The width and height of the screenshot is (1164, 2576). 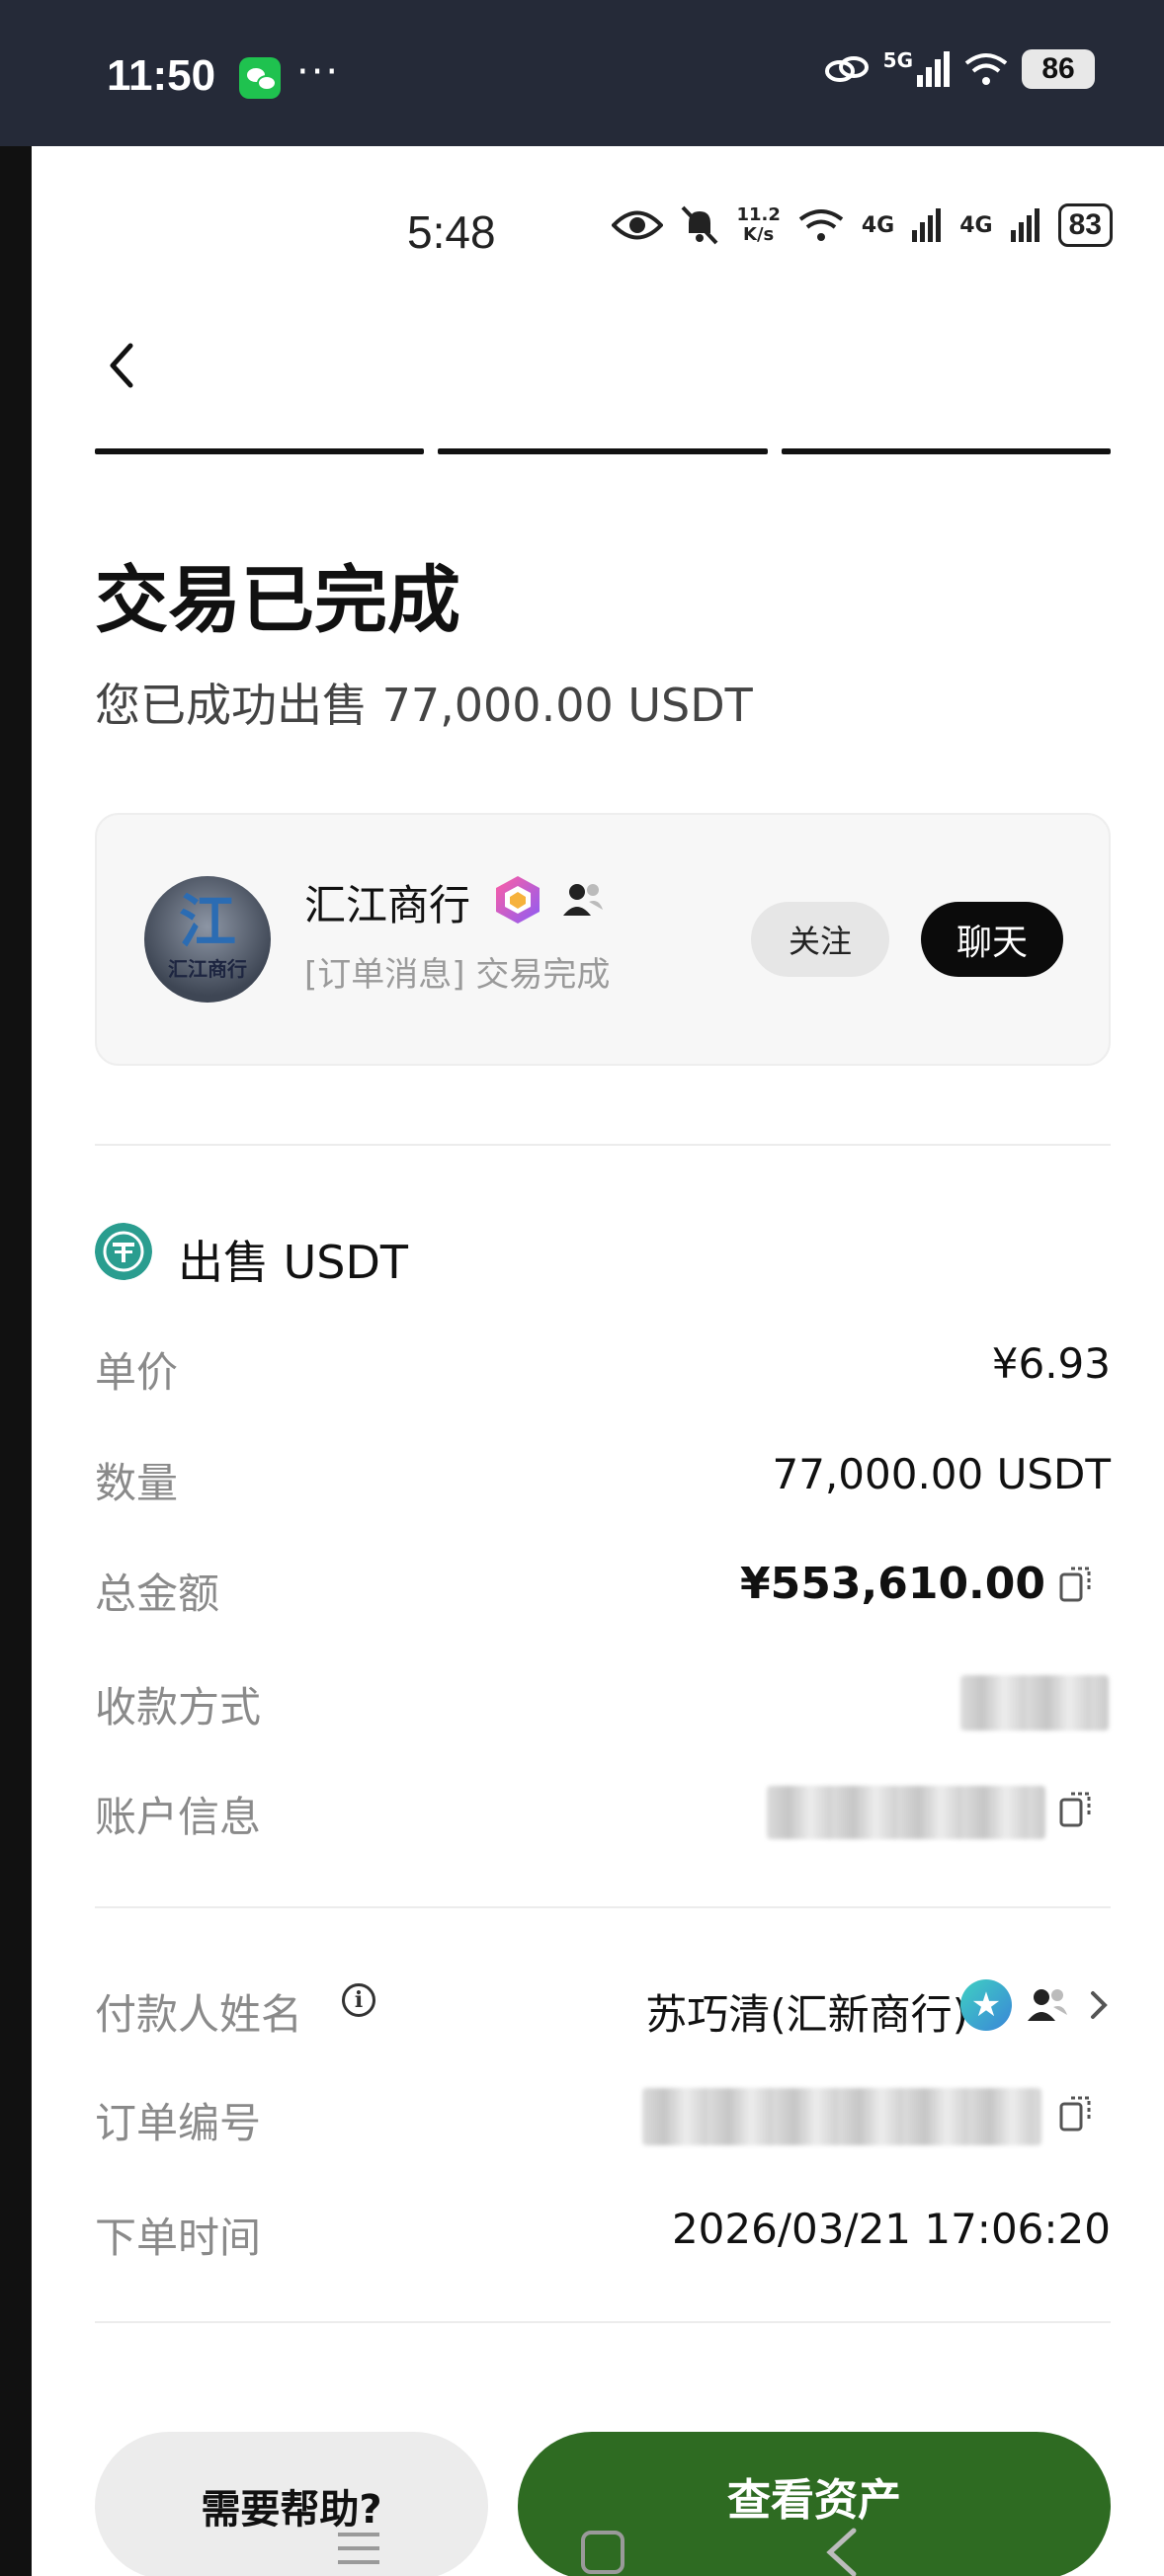 I want to click on page-subtitle: 您已成功出售 77,000.00 USDT, so click(x=424, y=705).